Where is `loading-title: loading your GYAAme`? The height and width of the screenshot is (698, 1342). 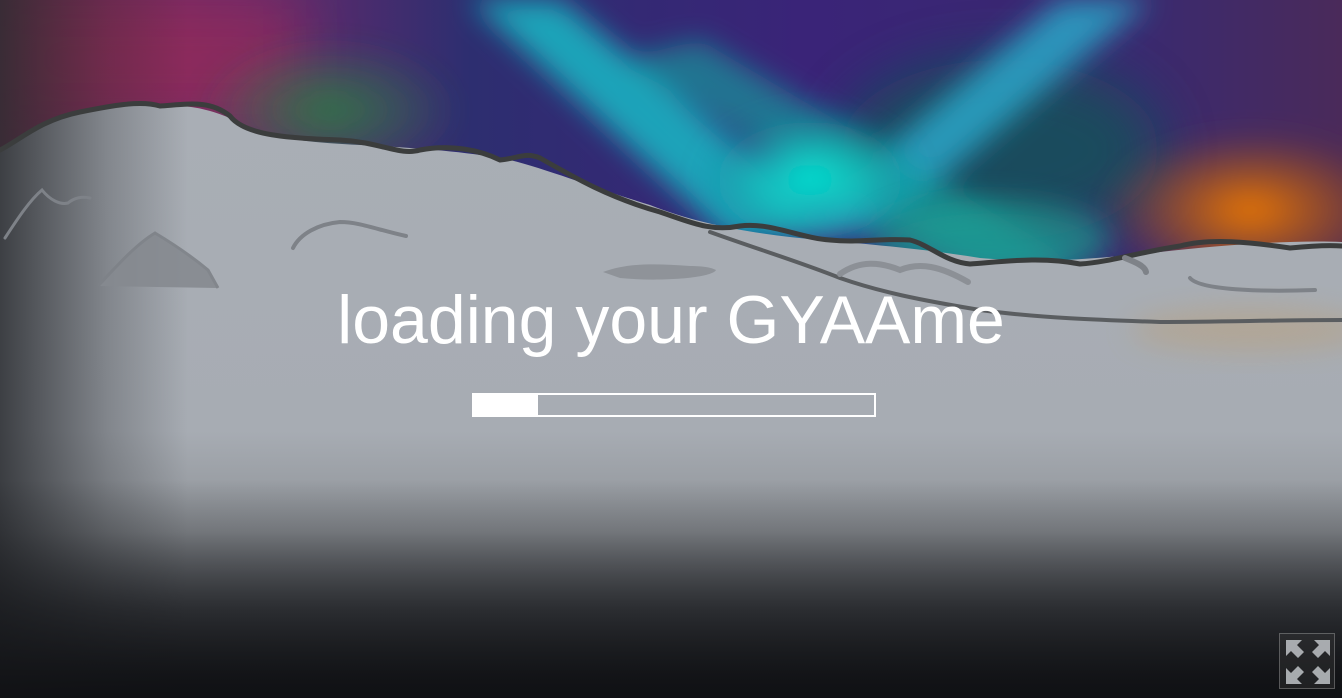
loading-title: loading your GYAAme is located at coordinates (671, 320).